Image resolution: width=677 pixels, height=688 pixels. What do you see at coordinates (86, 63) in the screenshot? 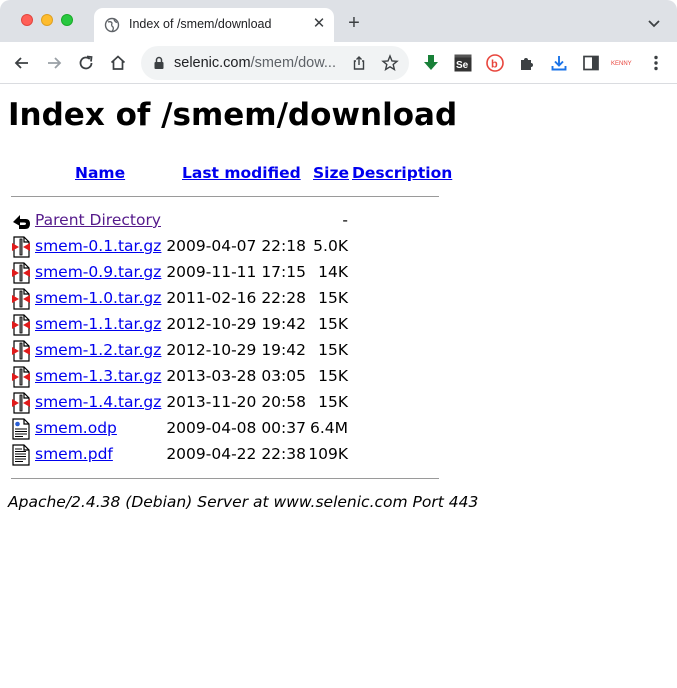
I see `reload-icon` at bounding box center [86, 63].